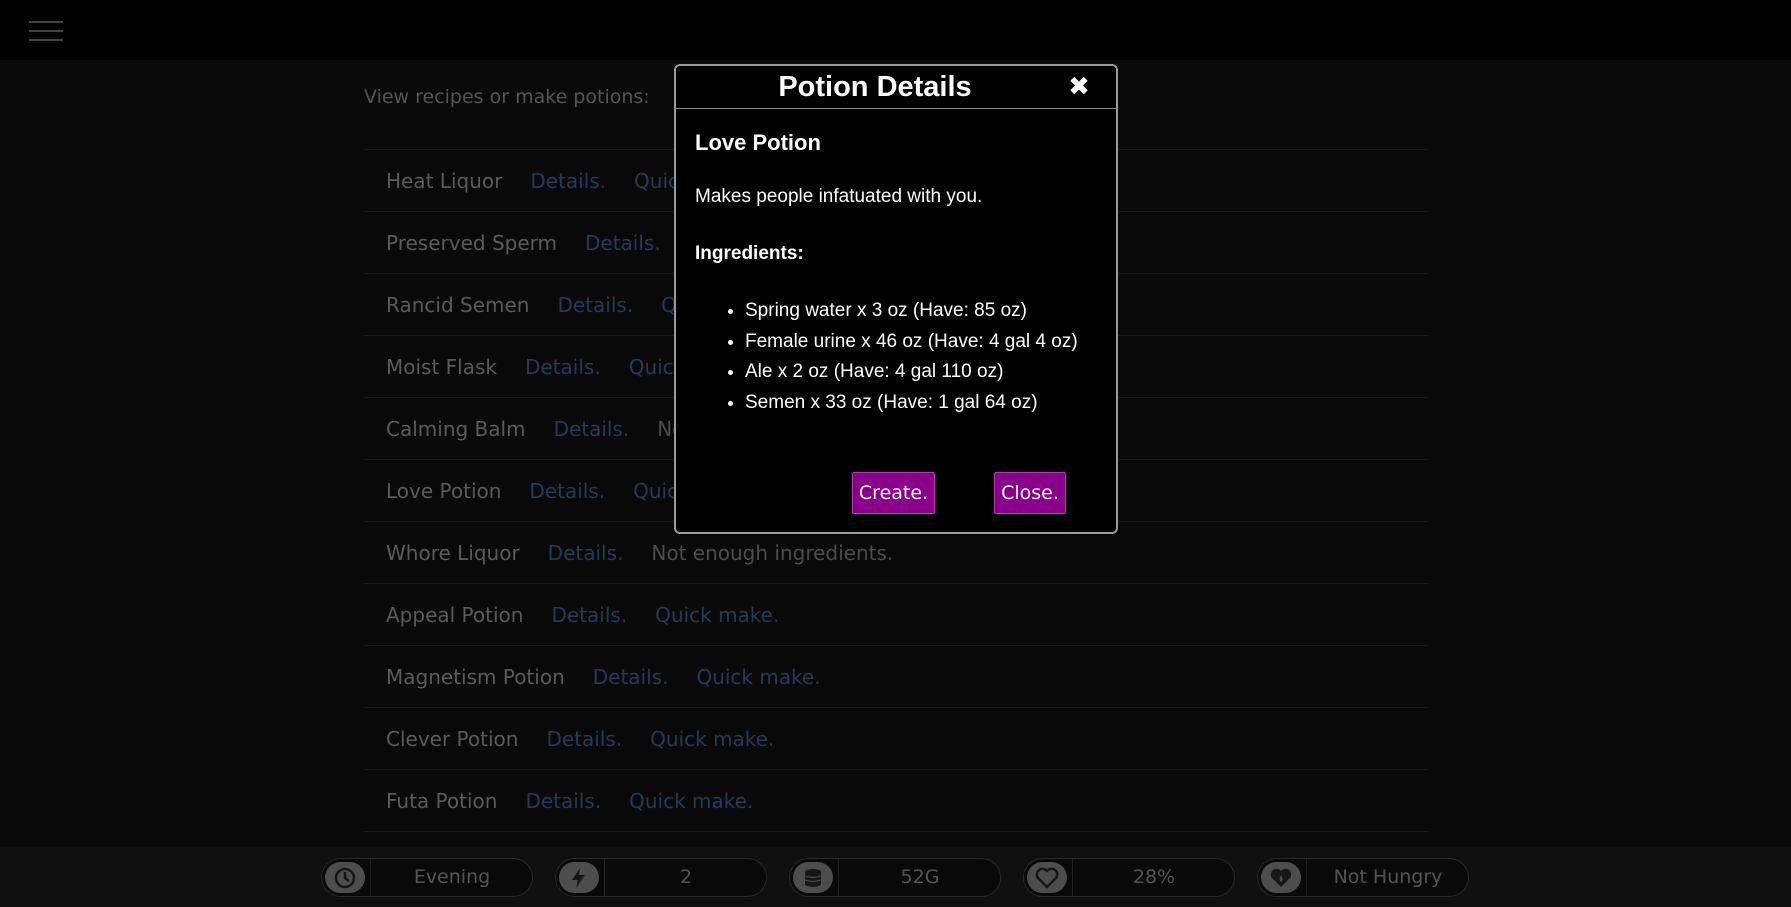  I want to click on ingredient-item: Spring water x 3 oz (Have: 85 oz), so click(911, 311).